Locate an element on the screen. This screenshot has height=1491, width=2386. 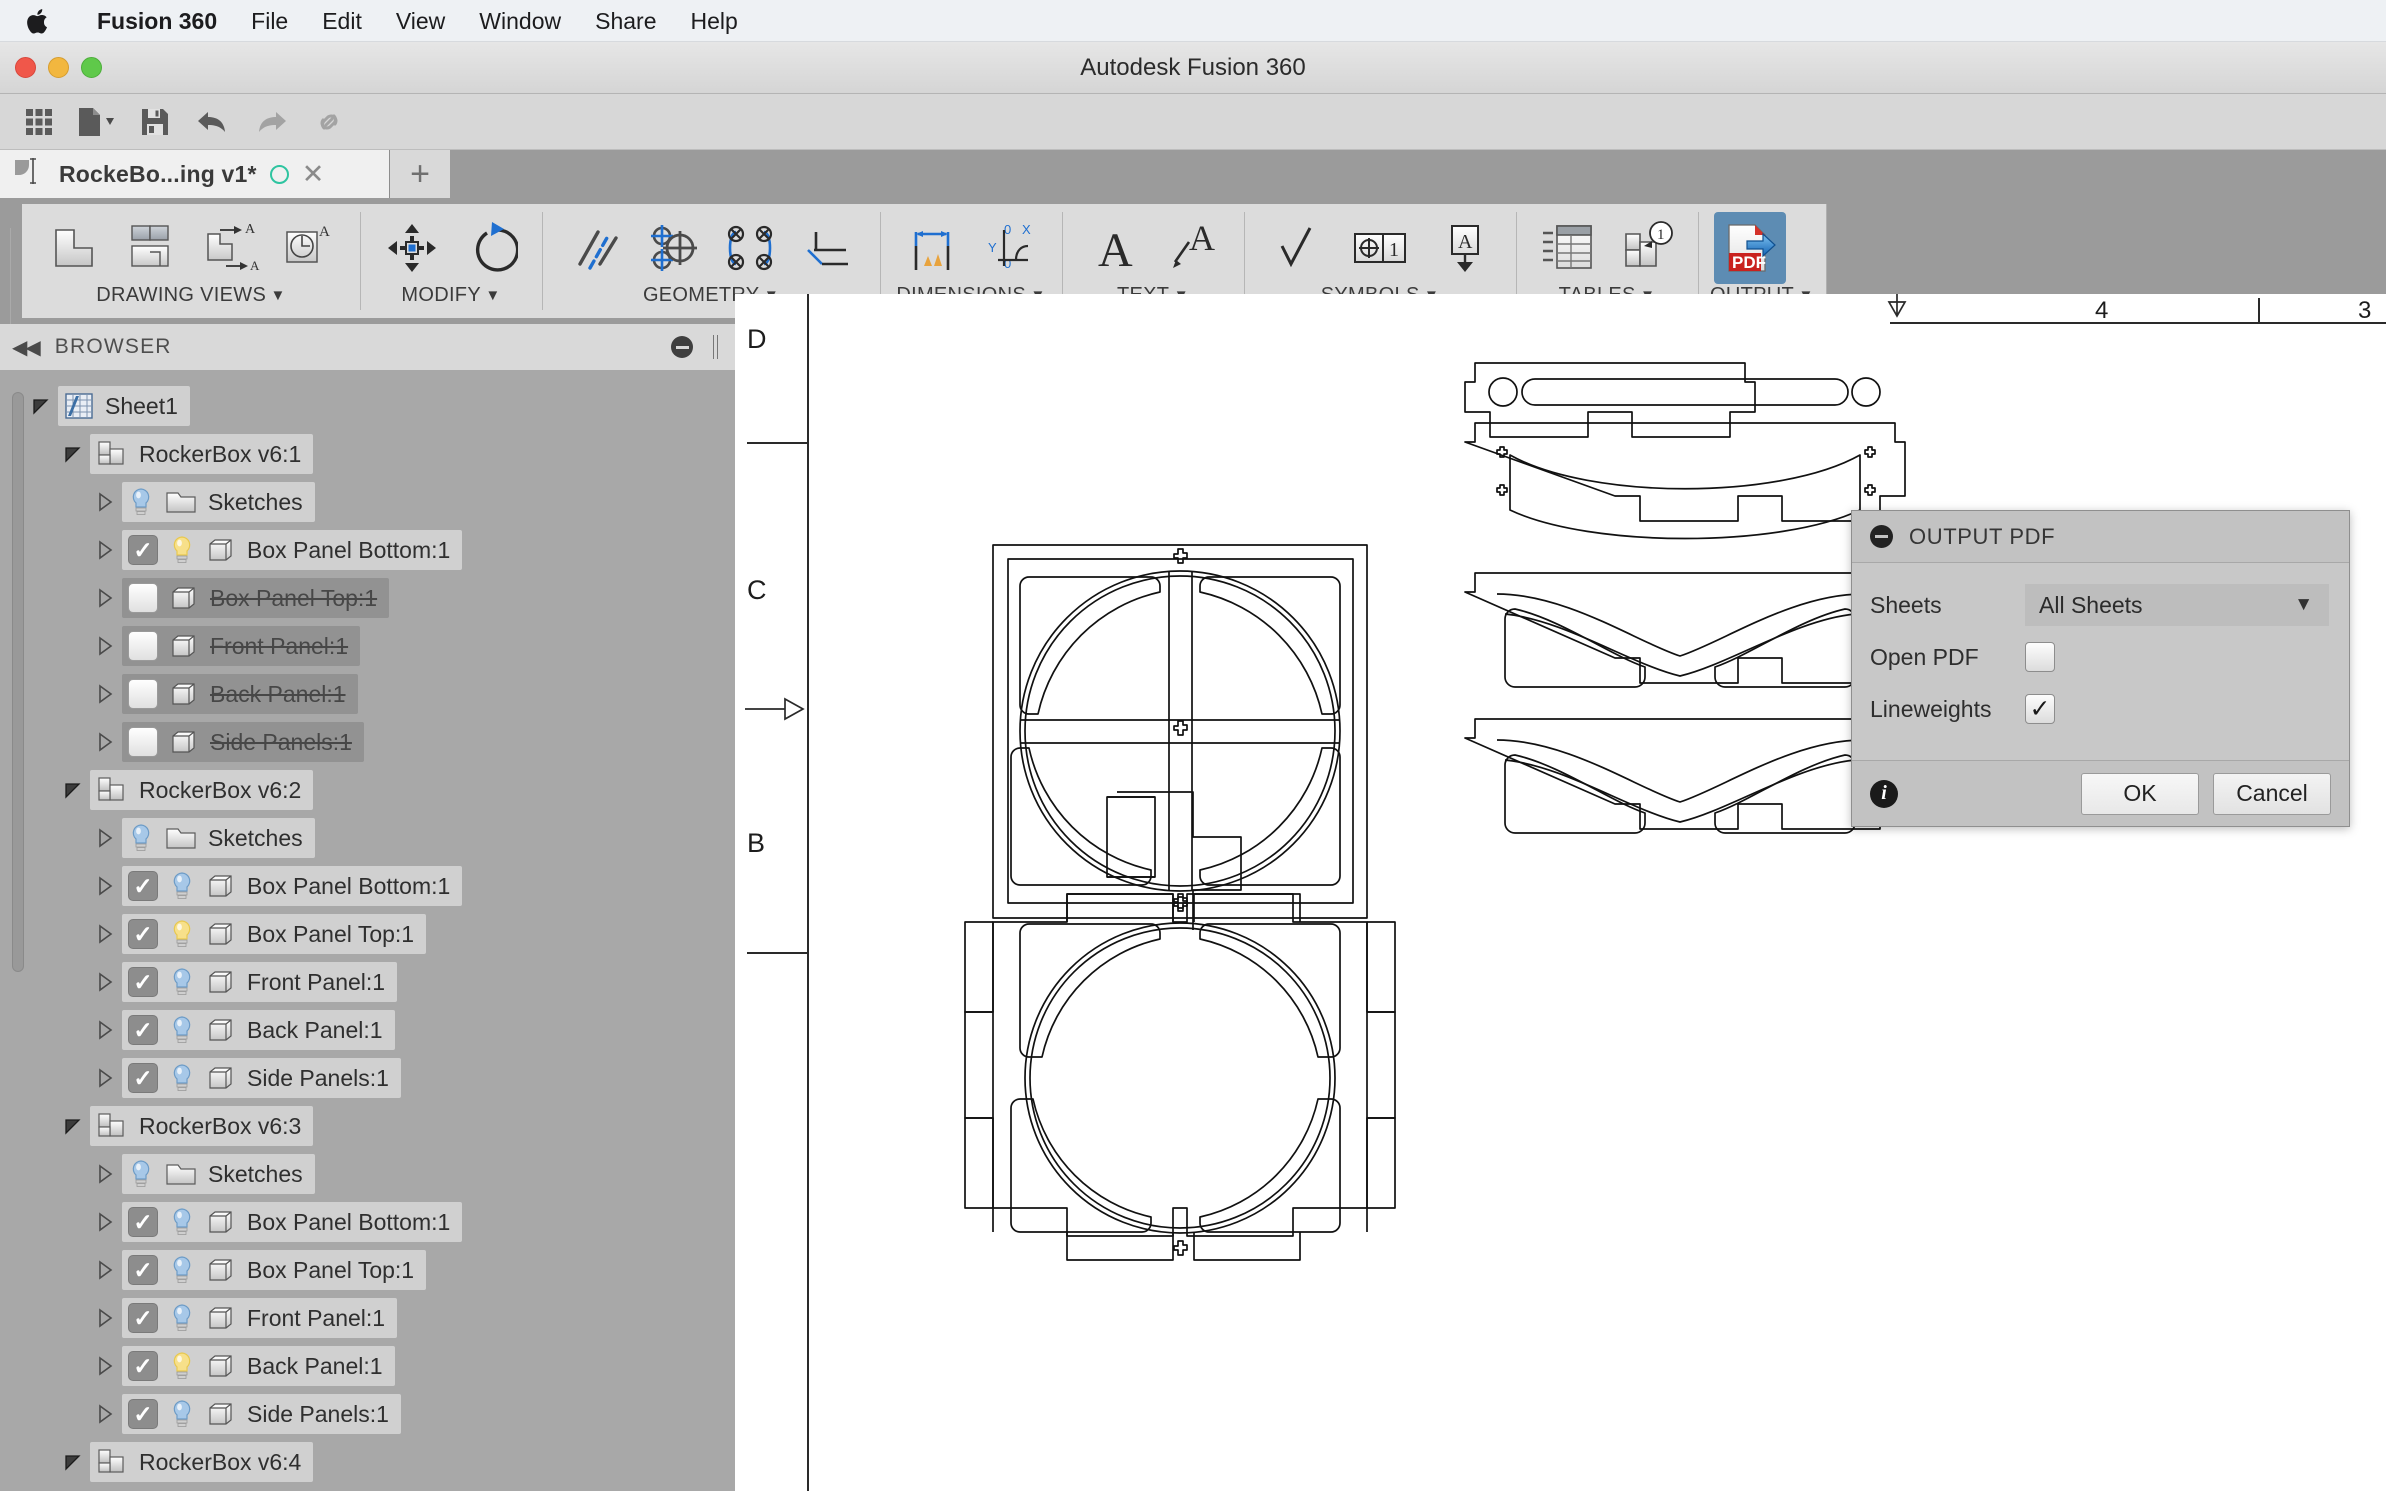
open-pdf-checkbox is located at coordinates (2040, 657).